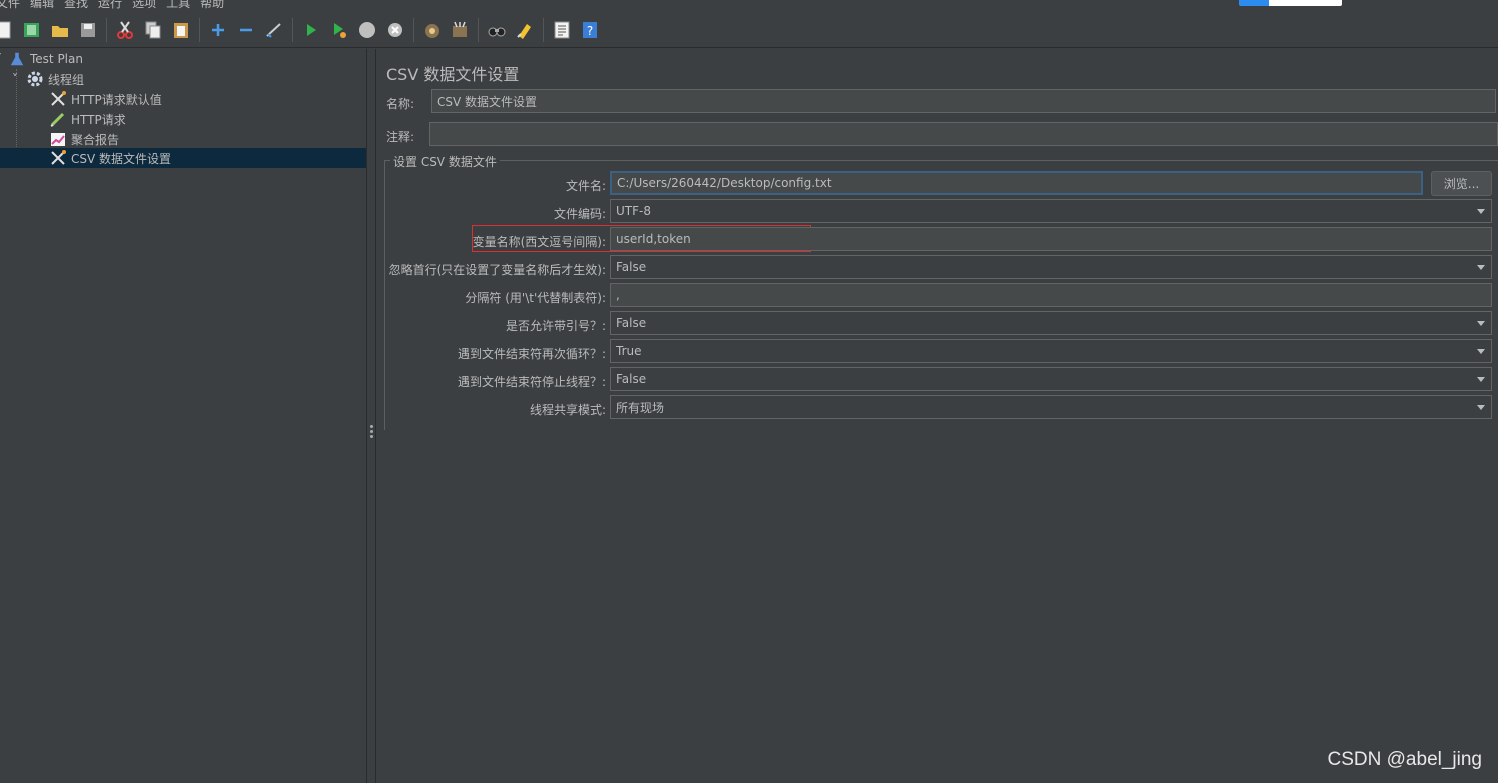 The image size is (1498, 783). I want to click on stop-thread-eof-label: 遇到文件结束符停止线程？:, so click(531, 382).